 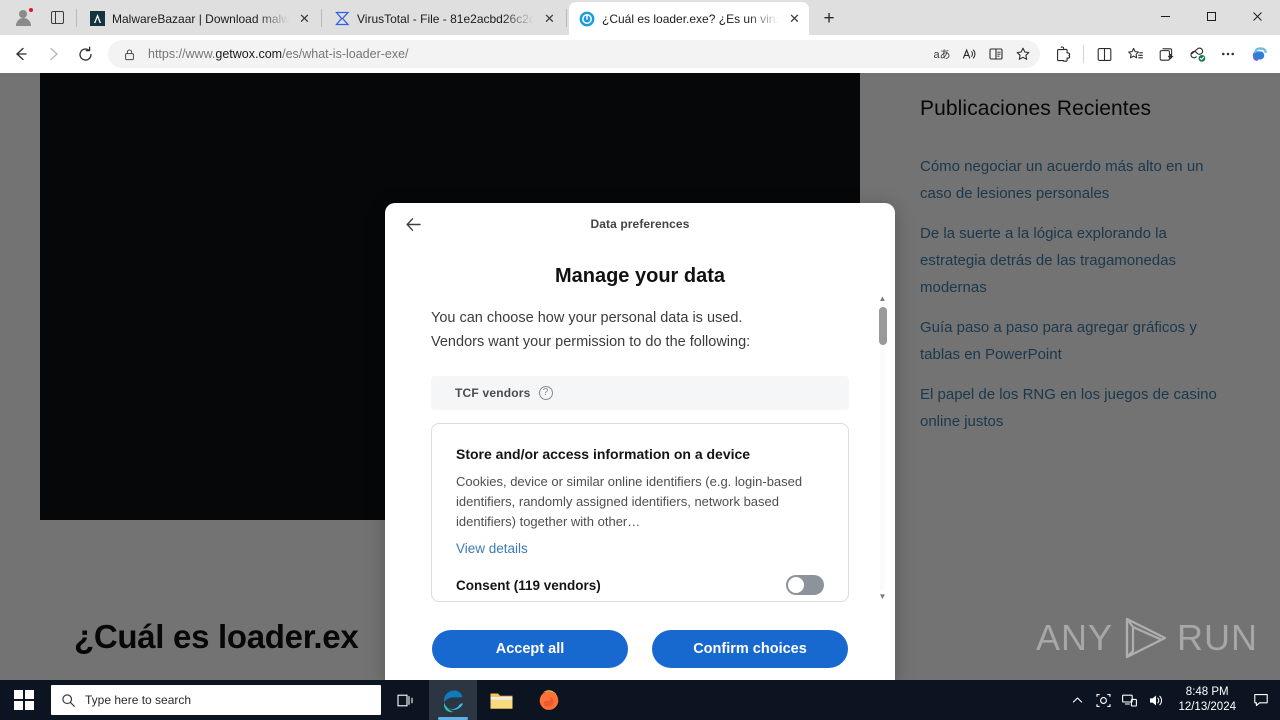 I want to click on modal-header-title: Data preferences, so click(x=640, y=224).